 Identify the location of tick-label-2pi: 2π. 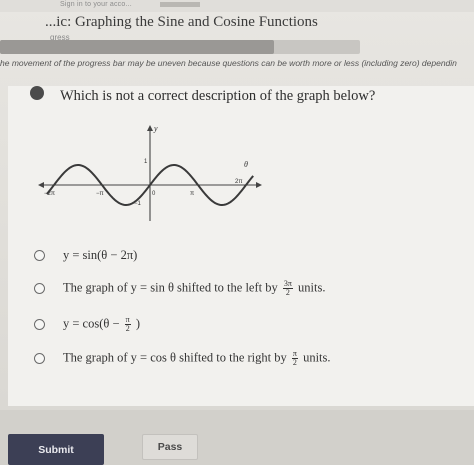
(238, 182).